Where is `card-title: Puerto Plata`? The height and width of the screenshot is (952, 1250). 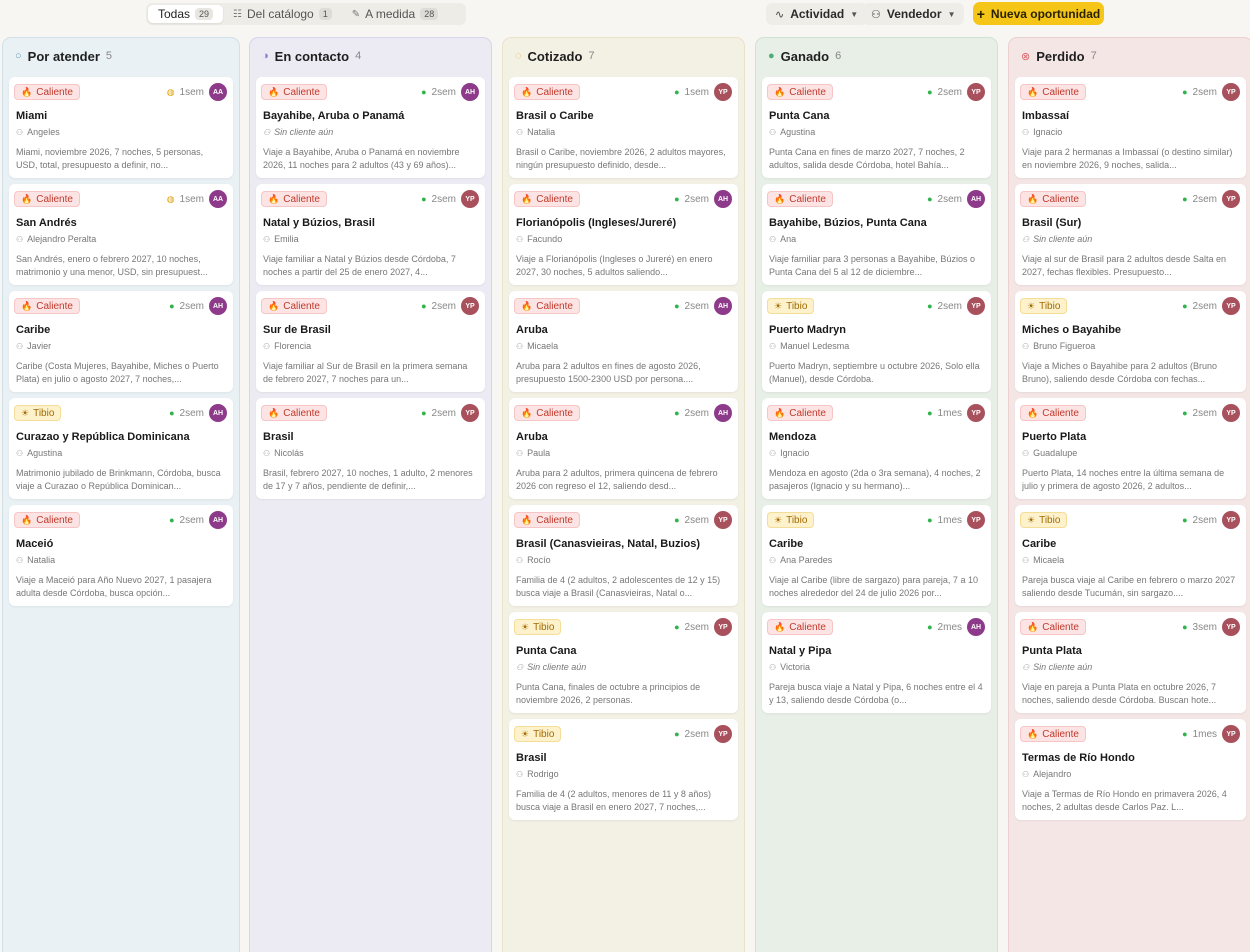 card-title: Puerto Plata is located at coordinates (1054, 437).